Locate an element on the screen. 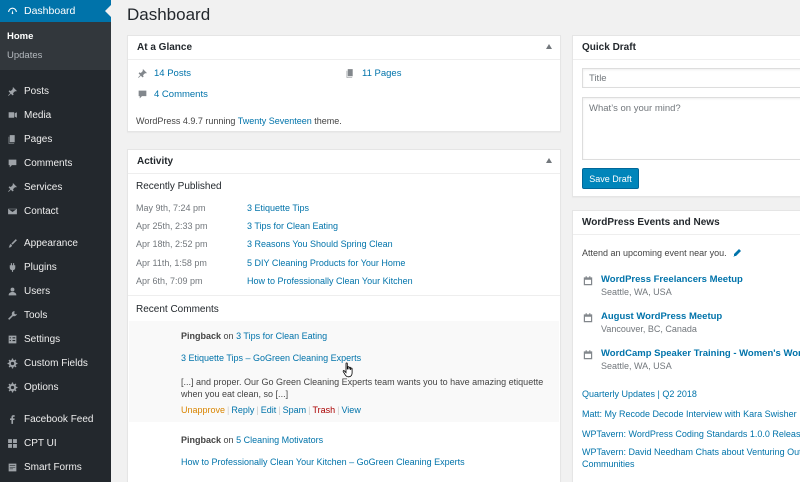 This screenshot has height=482, width=800. plugin-icon is located at coordinates (12, 267).